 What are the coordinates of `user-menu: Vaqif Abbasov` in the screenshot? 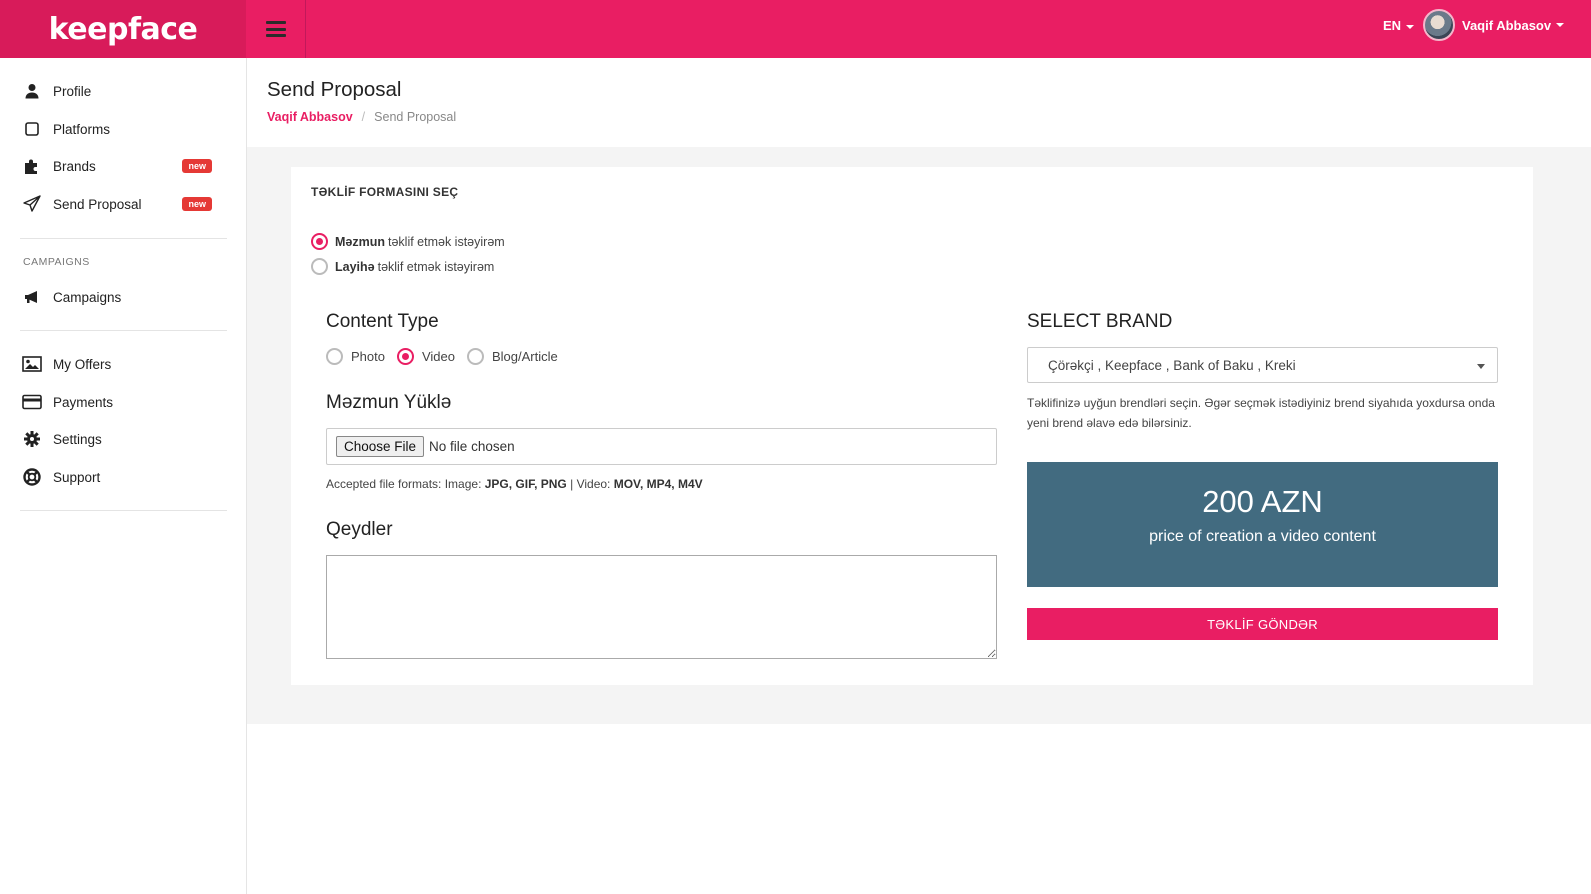 It's located at (1494, 25).